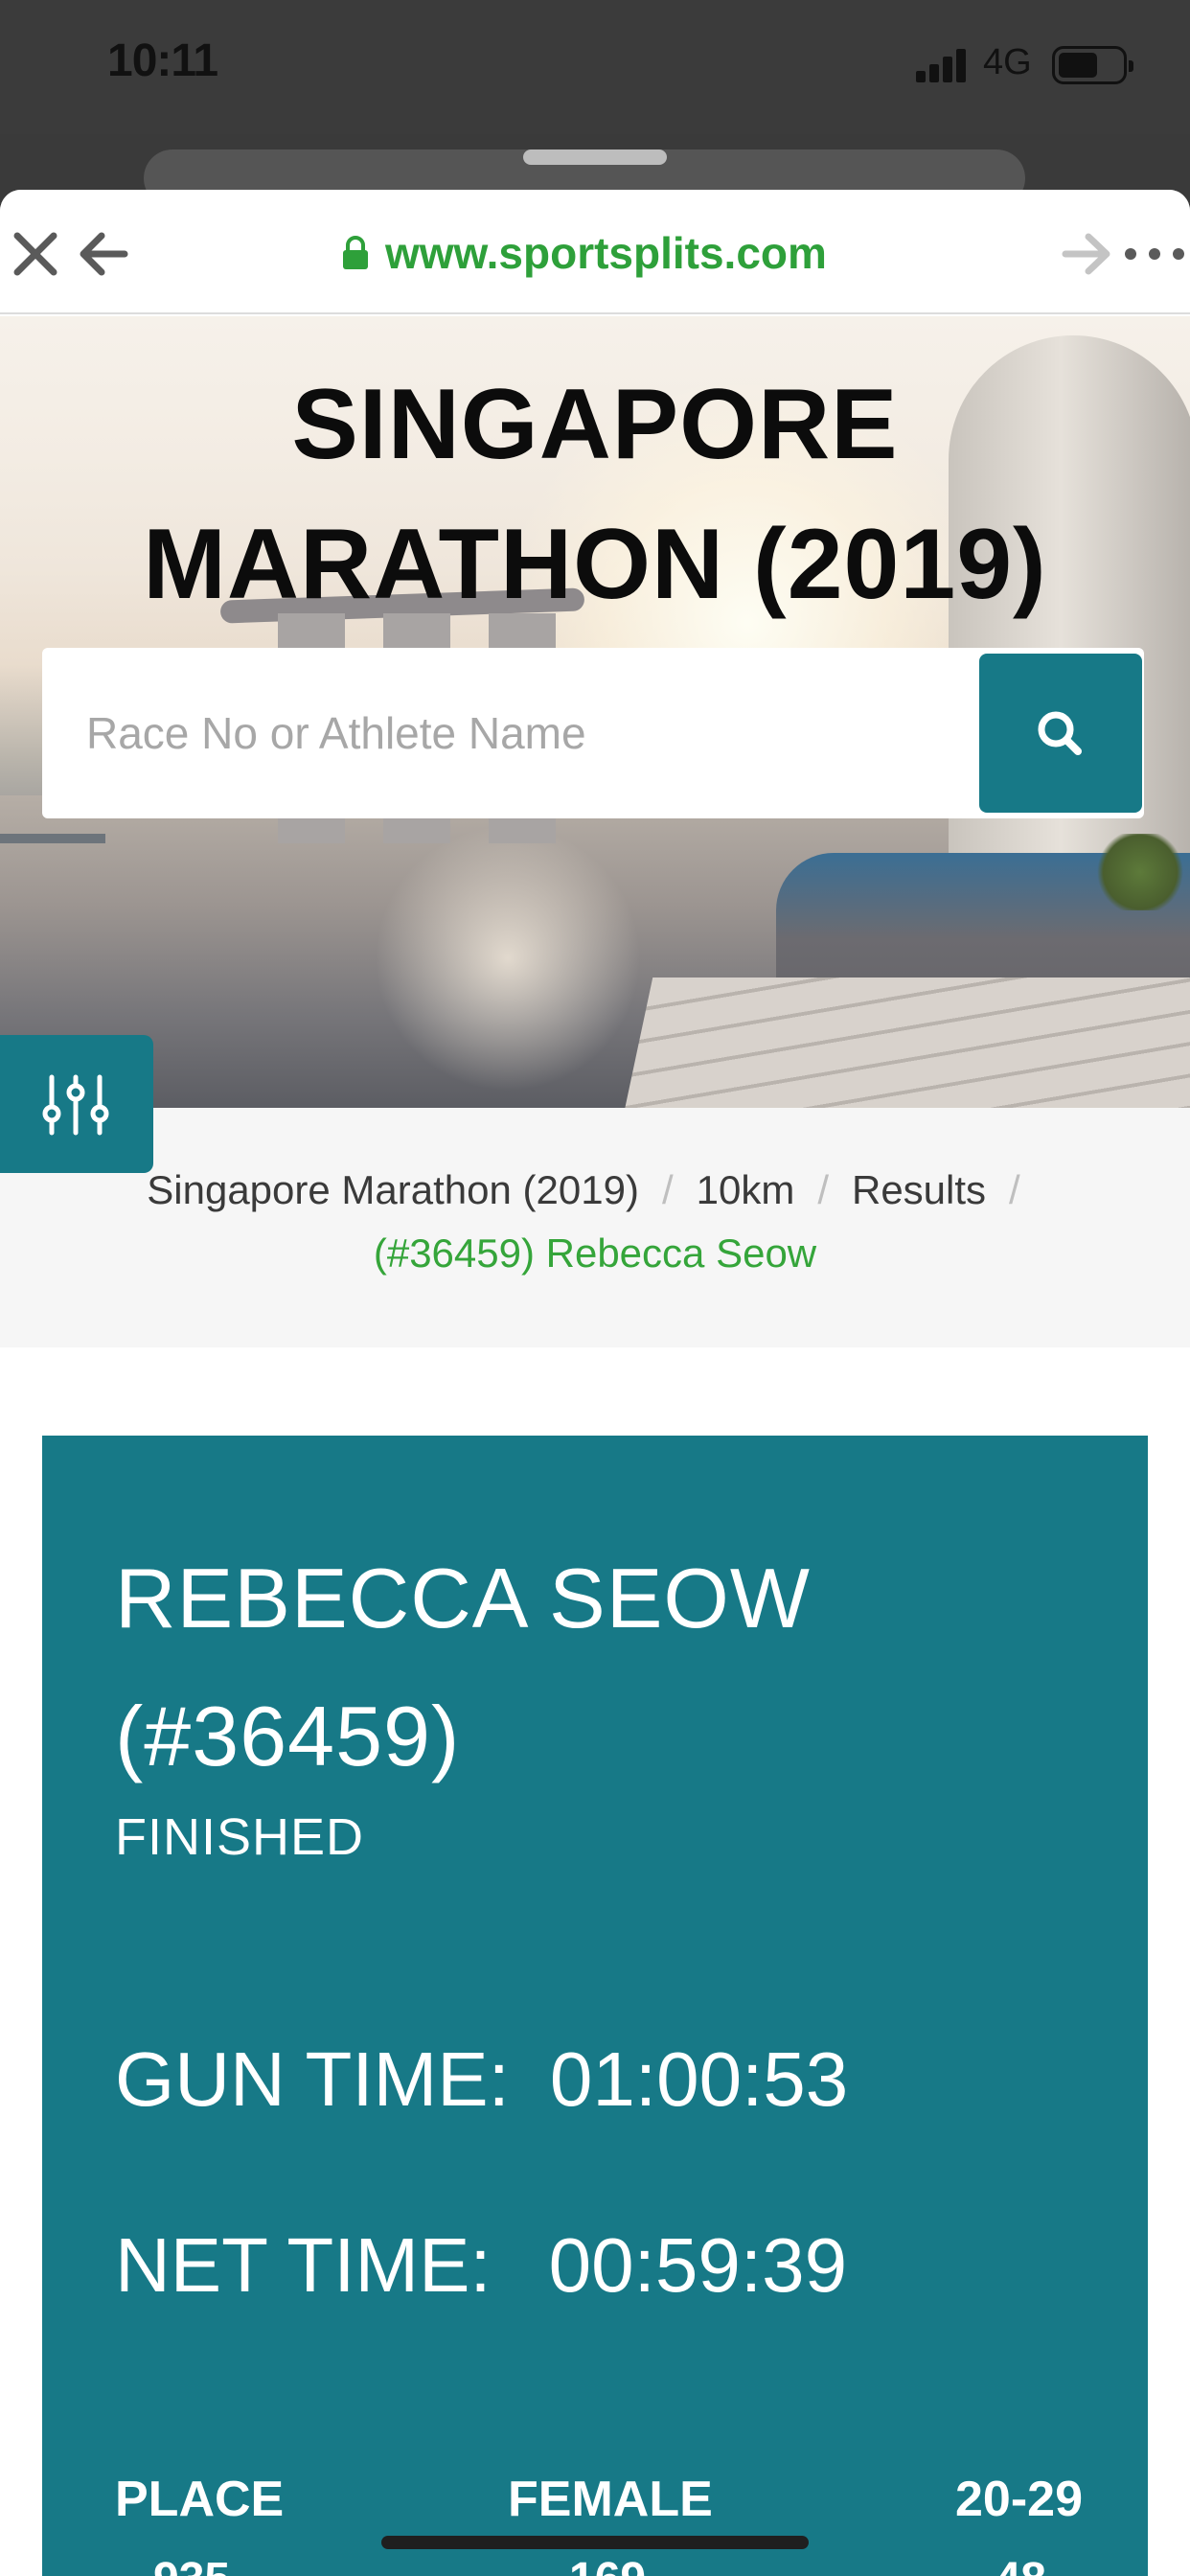 The width and height of the screenshot is (1190, 2576). Describe the element at coordinates (508, 958) in the screenshot. I see `hero-reflection` at that location.